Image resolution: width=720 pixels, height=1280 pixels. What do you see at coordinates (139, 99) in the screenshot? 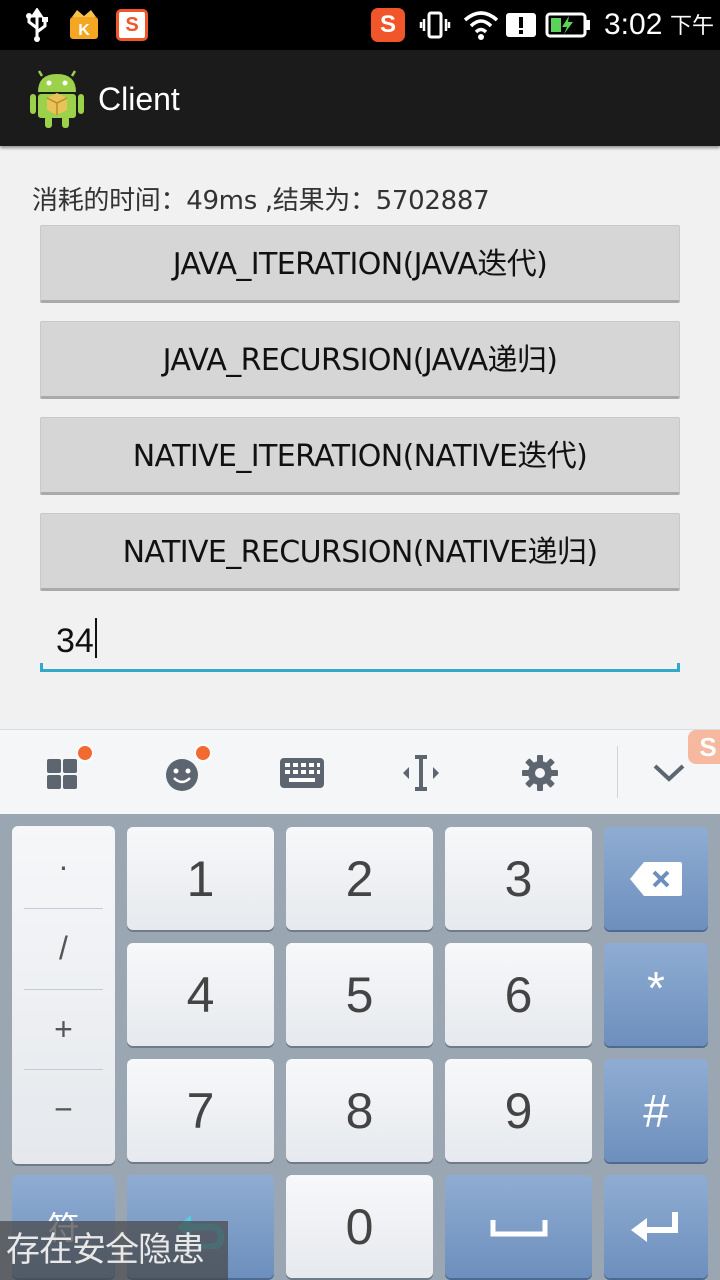
I see `app-title: Client` at bounding box center [139, 99].